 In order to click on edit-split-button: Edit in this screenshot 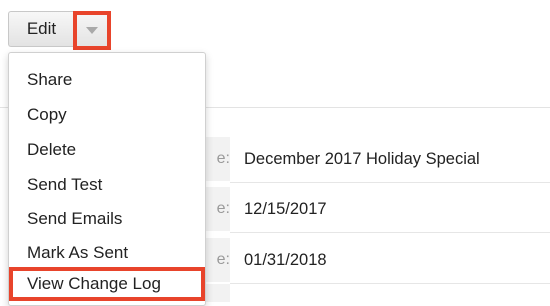, I will do `click(41, 29)`.